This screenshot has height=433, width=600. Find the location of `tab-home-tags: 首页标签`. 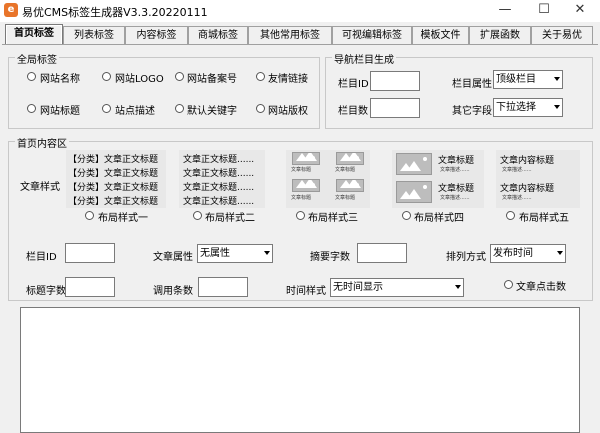

tab-home-tags: 首页标签 is located at coordinates (34, 34).